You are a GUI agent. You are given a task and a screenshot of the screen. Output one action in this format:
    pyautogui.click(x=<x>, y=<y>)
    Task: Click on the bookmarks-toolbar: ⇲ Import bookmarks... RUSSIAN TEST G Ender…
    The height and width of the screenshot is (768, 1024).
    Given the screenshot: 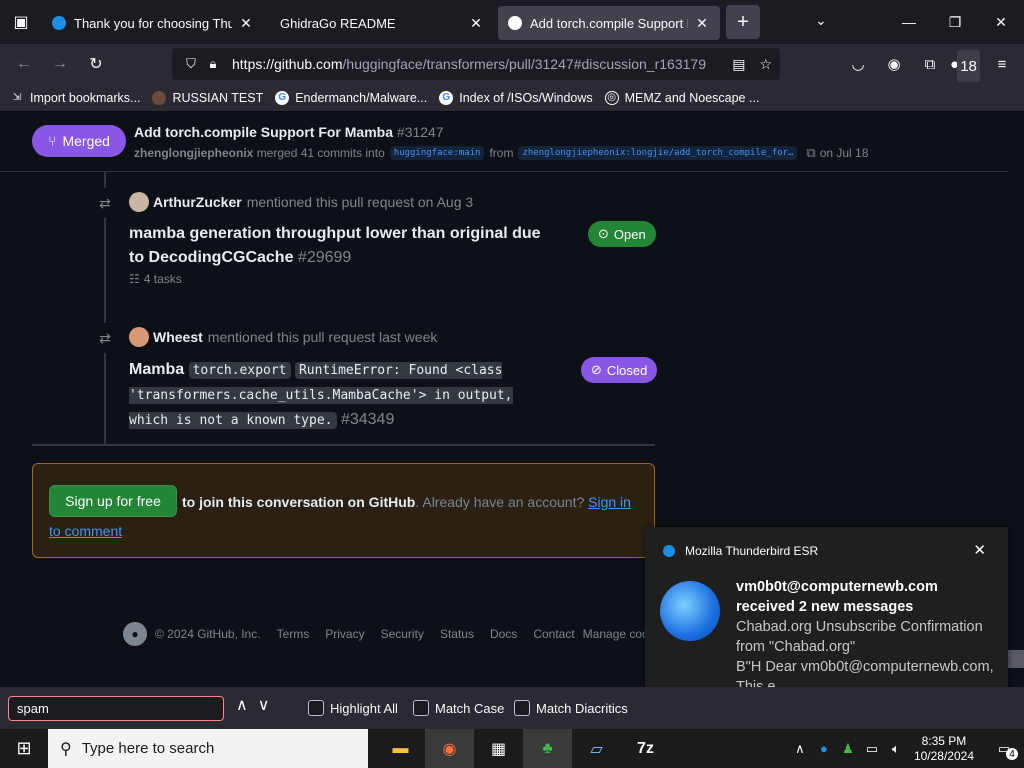 What is the action you would take?
    pyautogui.click(x=512, y=98)
    